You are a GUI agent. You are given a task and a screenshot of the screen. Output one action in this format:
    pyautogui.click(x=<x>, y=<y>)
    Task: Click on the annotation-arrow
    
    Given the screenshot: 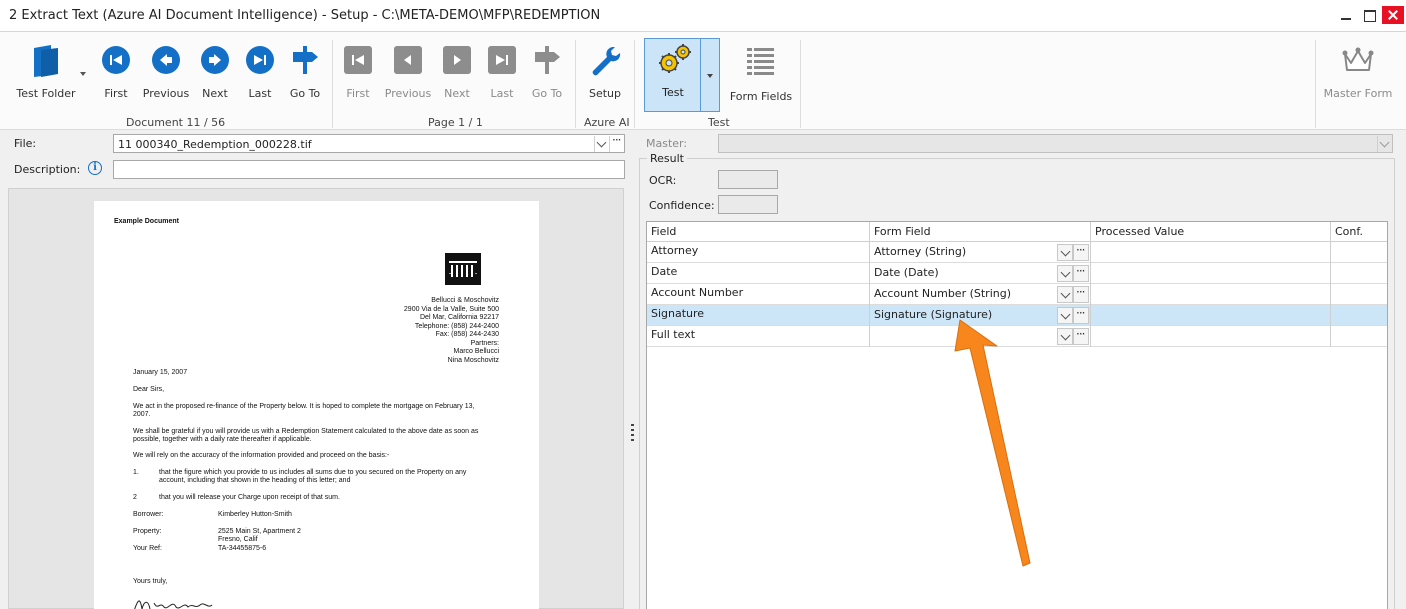 What is the action you would take?
    pyautogui.click(x=992, y=443)
    